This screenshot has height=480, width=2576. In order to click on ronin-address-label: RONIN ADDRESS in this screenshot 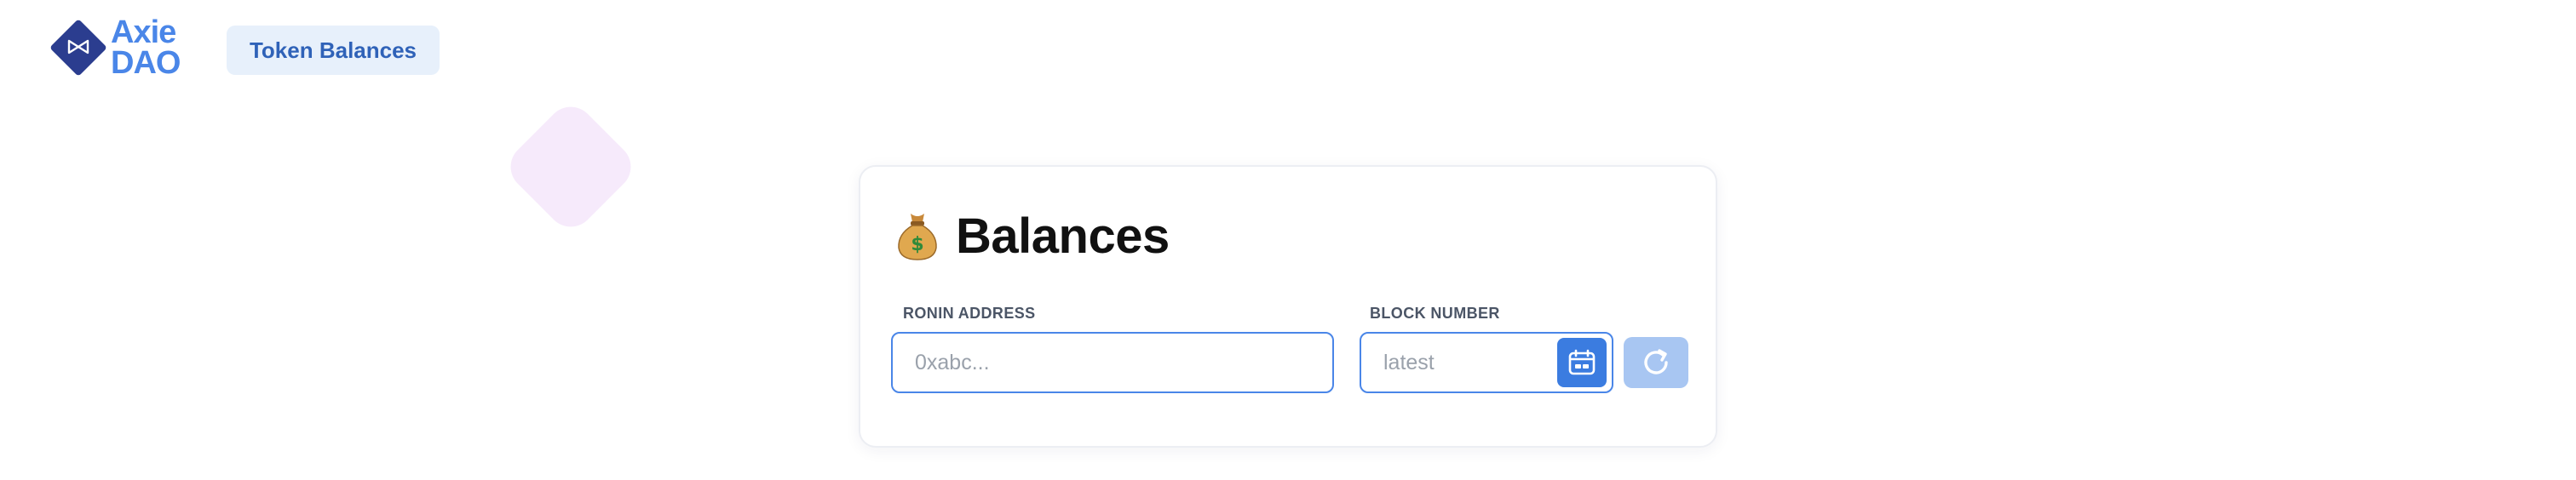, I will do `click(970, 313)`.